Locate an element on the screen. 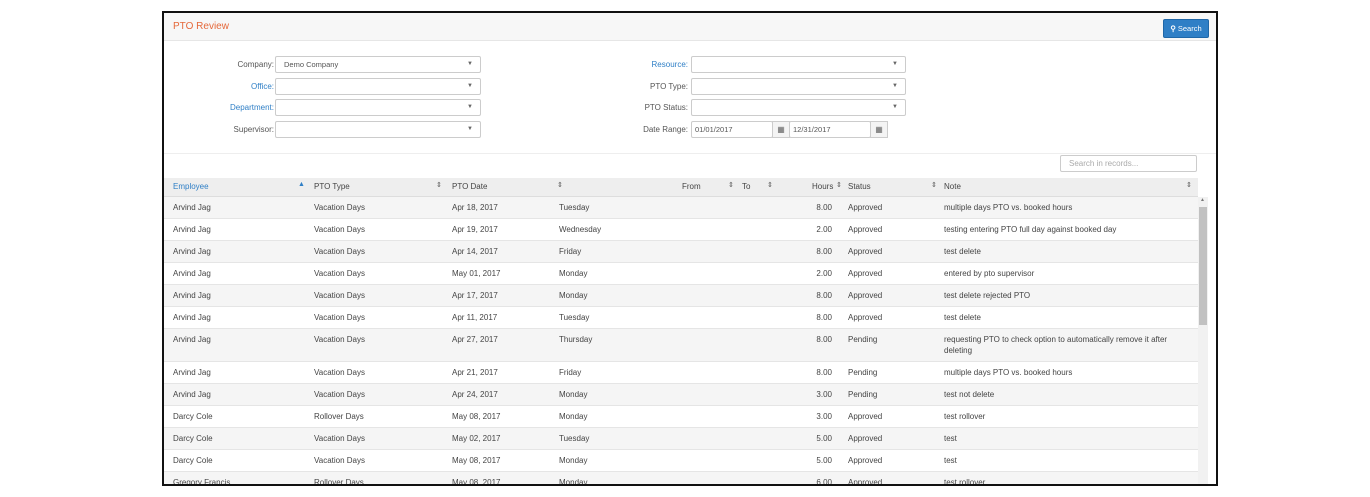 This screenshot has width=1370, height=497. resource-label: Resource: is located at coordinates (633, 64).